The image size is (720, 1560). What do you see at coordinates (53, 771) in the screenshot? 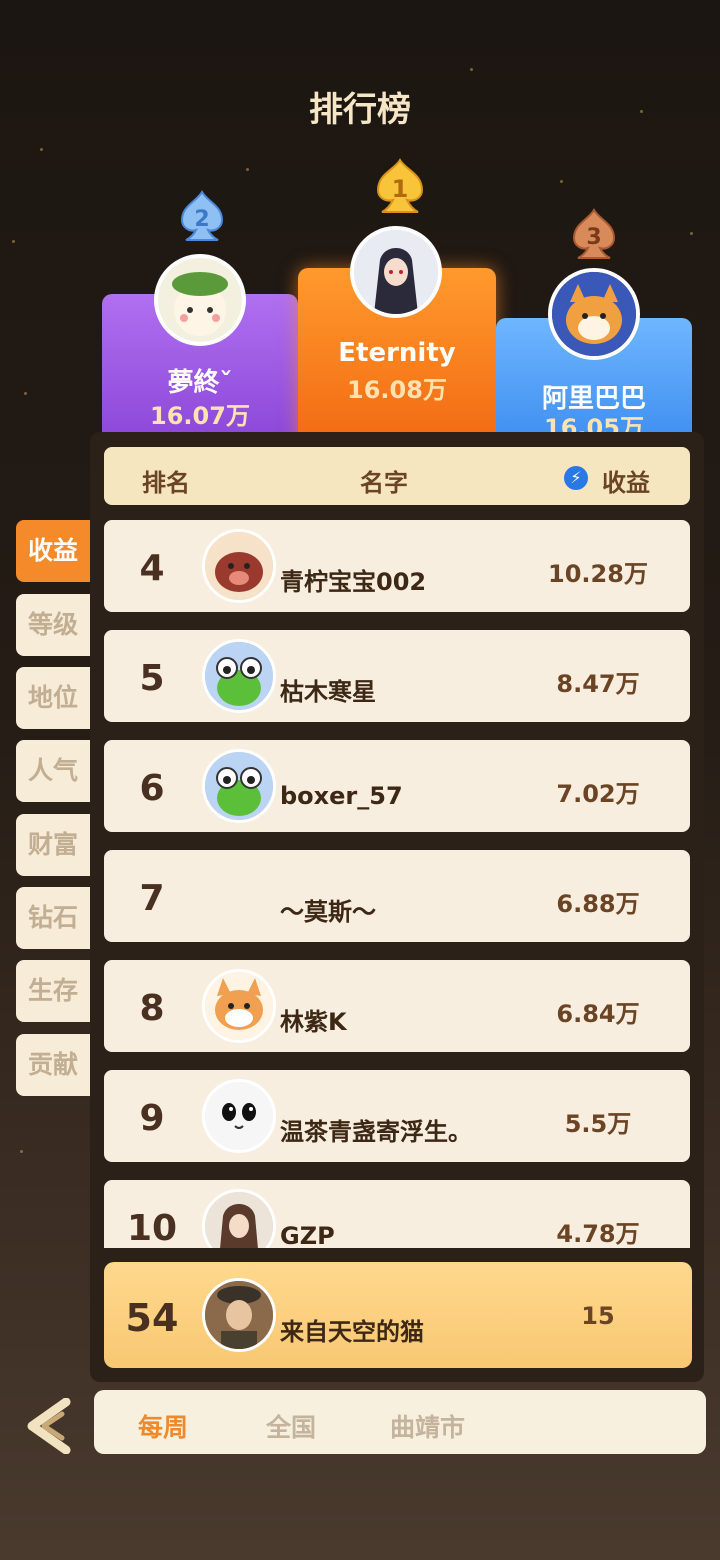
I see `side-tab-popularity: 人气` at bounding box center [53, 771].